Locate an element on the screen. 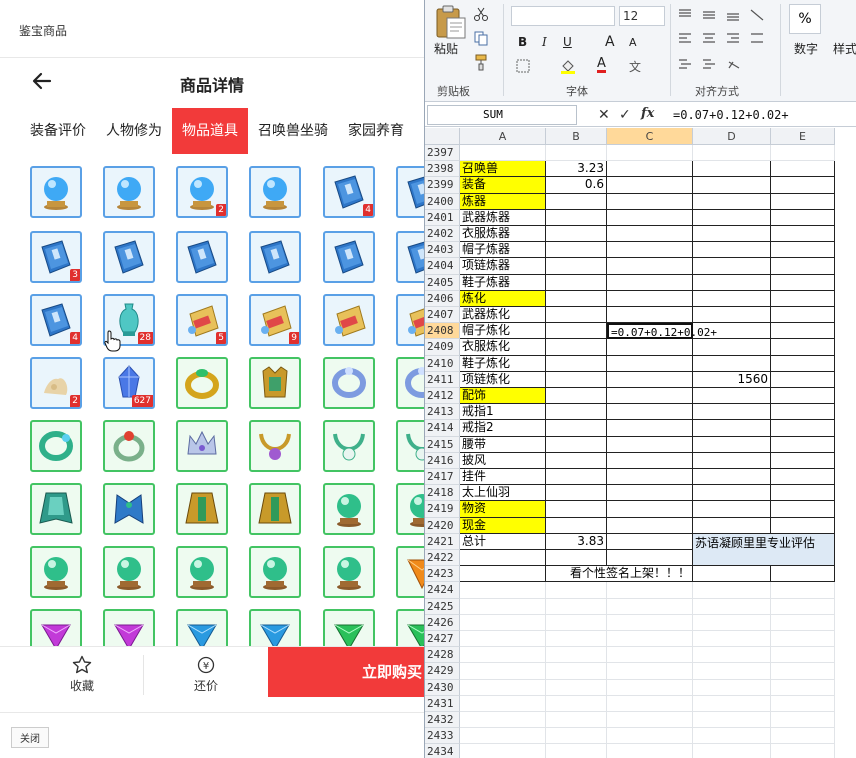 This screenshot has width=856, height=758. bold-button: B is located at coordinates (522, 42).